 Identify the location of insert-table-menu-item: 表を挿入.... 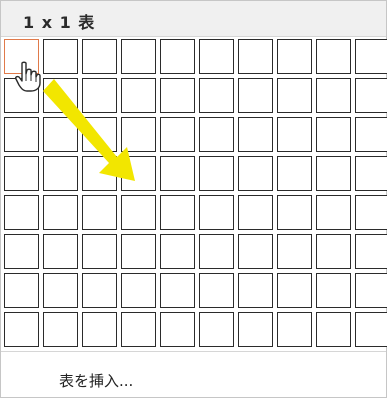
(193, 378).